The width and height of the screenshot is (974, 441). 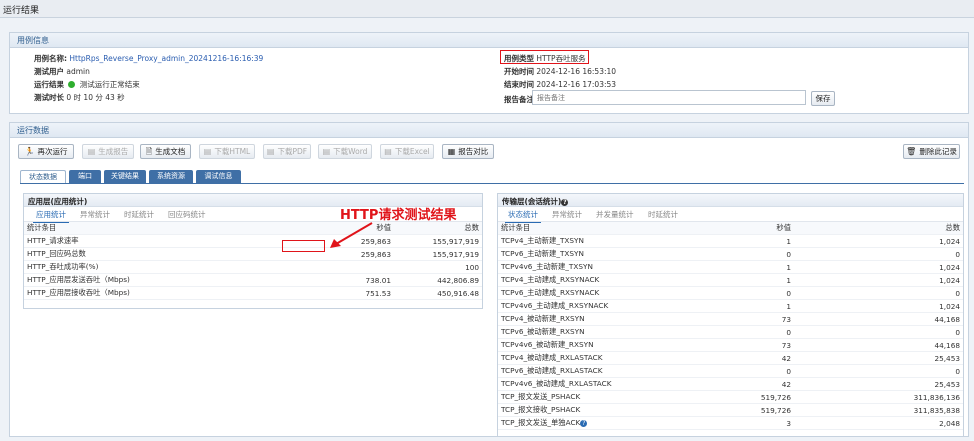 I want to click on delete-record-button: 🗑 删除此记录, so click(x=931, y=151).